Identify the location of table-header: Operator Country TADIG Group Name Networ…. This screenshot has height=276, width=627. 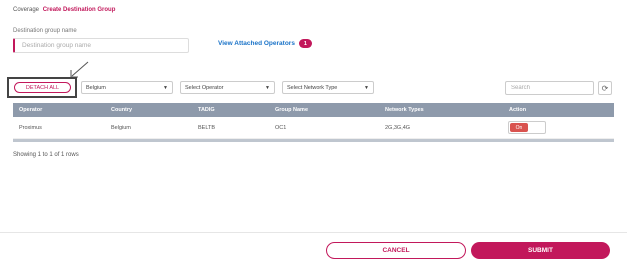
(313, 110).